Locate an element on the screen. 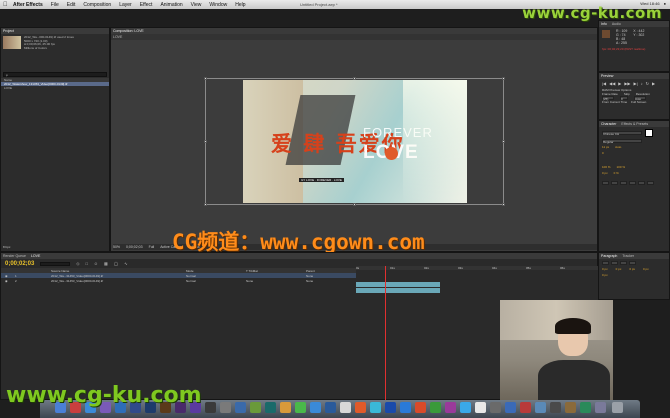 This screenshot has width=670, height=418. menu-help: Help is located at coordinates (240, 5).